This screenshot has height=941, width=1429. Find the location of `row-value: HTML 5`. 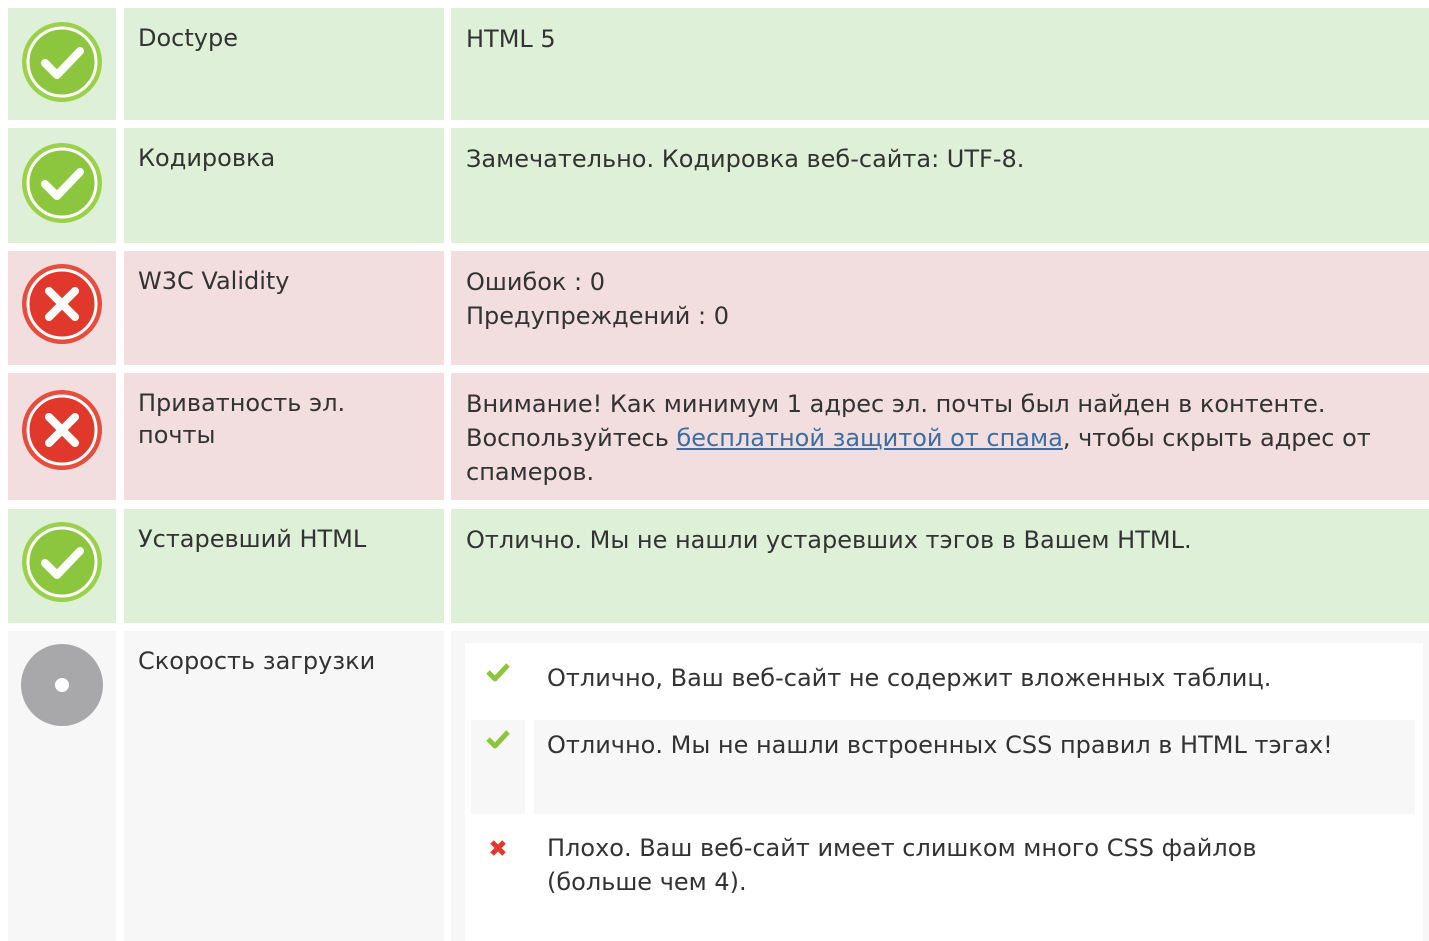

row-value: HTML 5 is located at coordinates (940, 64).